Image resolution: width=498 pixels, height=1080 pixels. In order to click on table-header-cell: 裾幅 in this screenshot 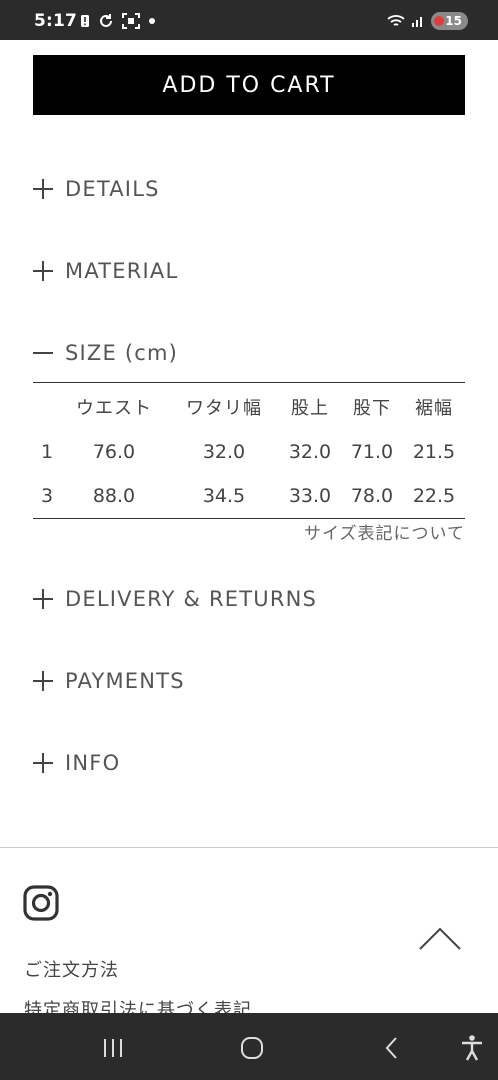, I will do `click(434, 408)`.